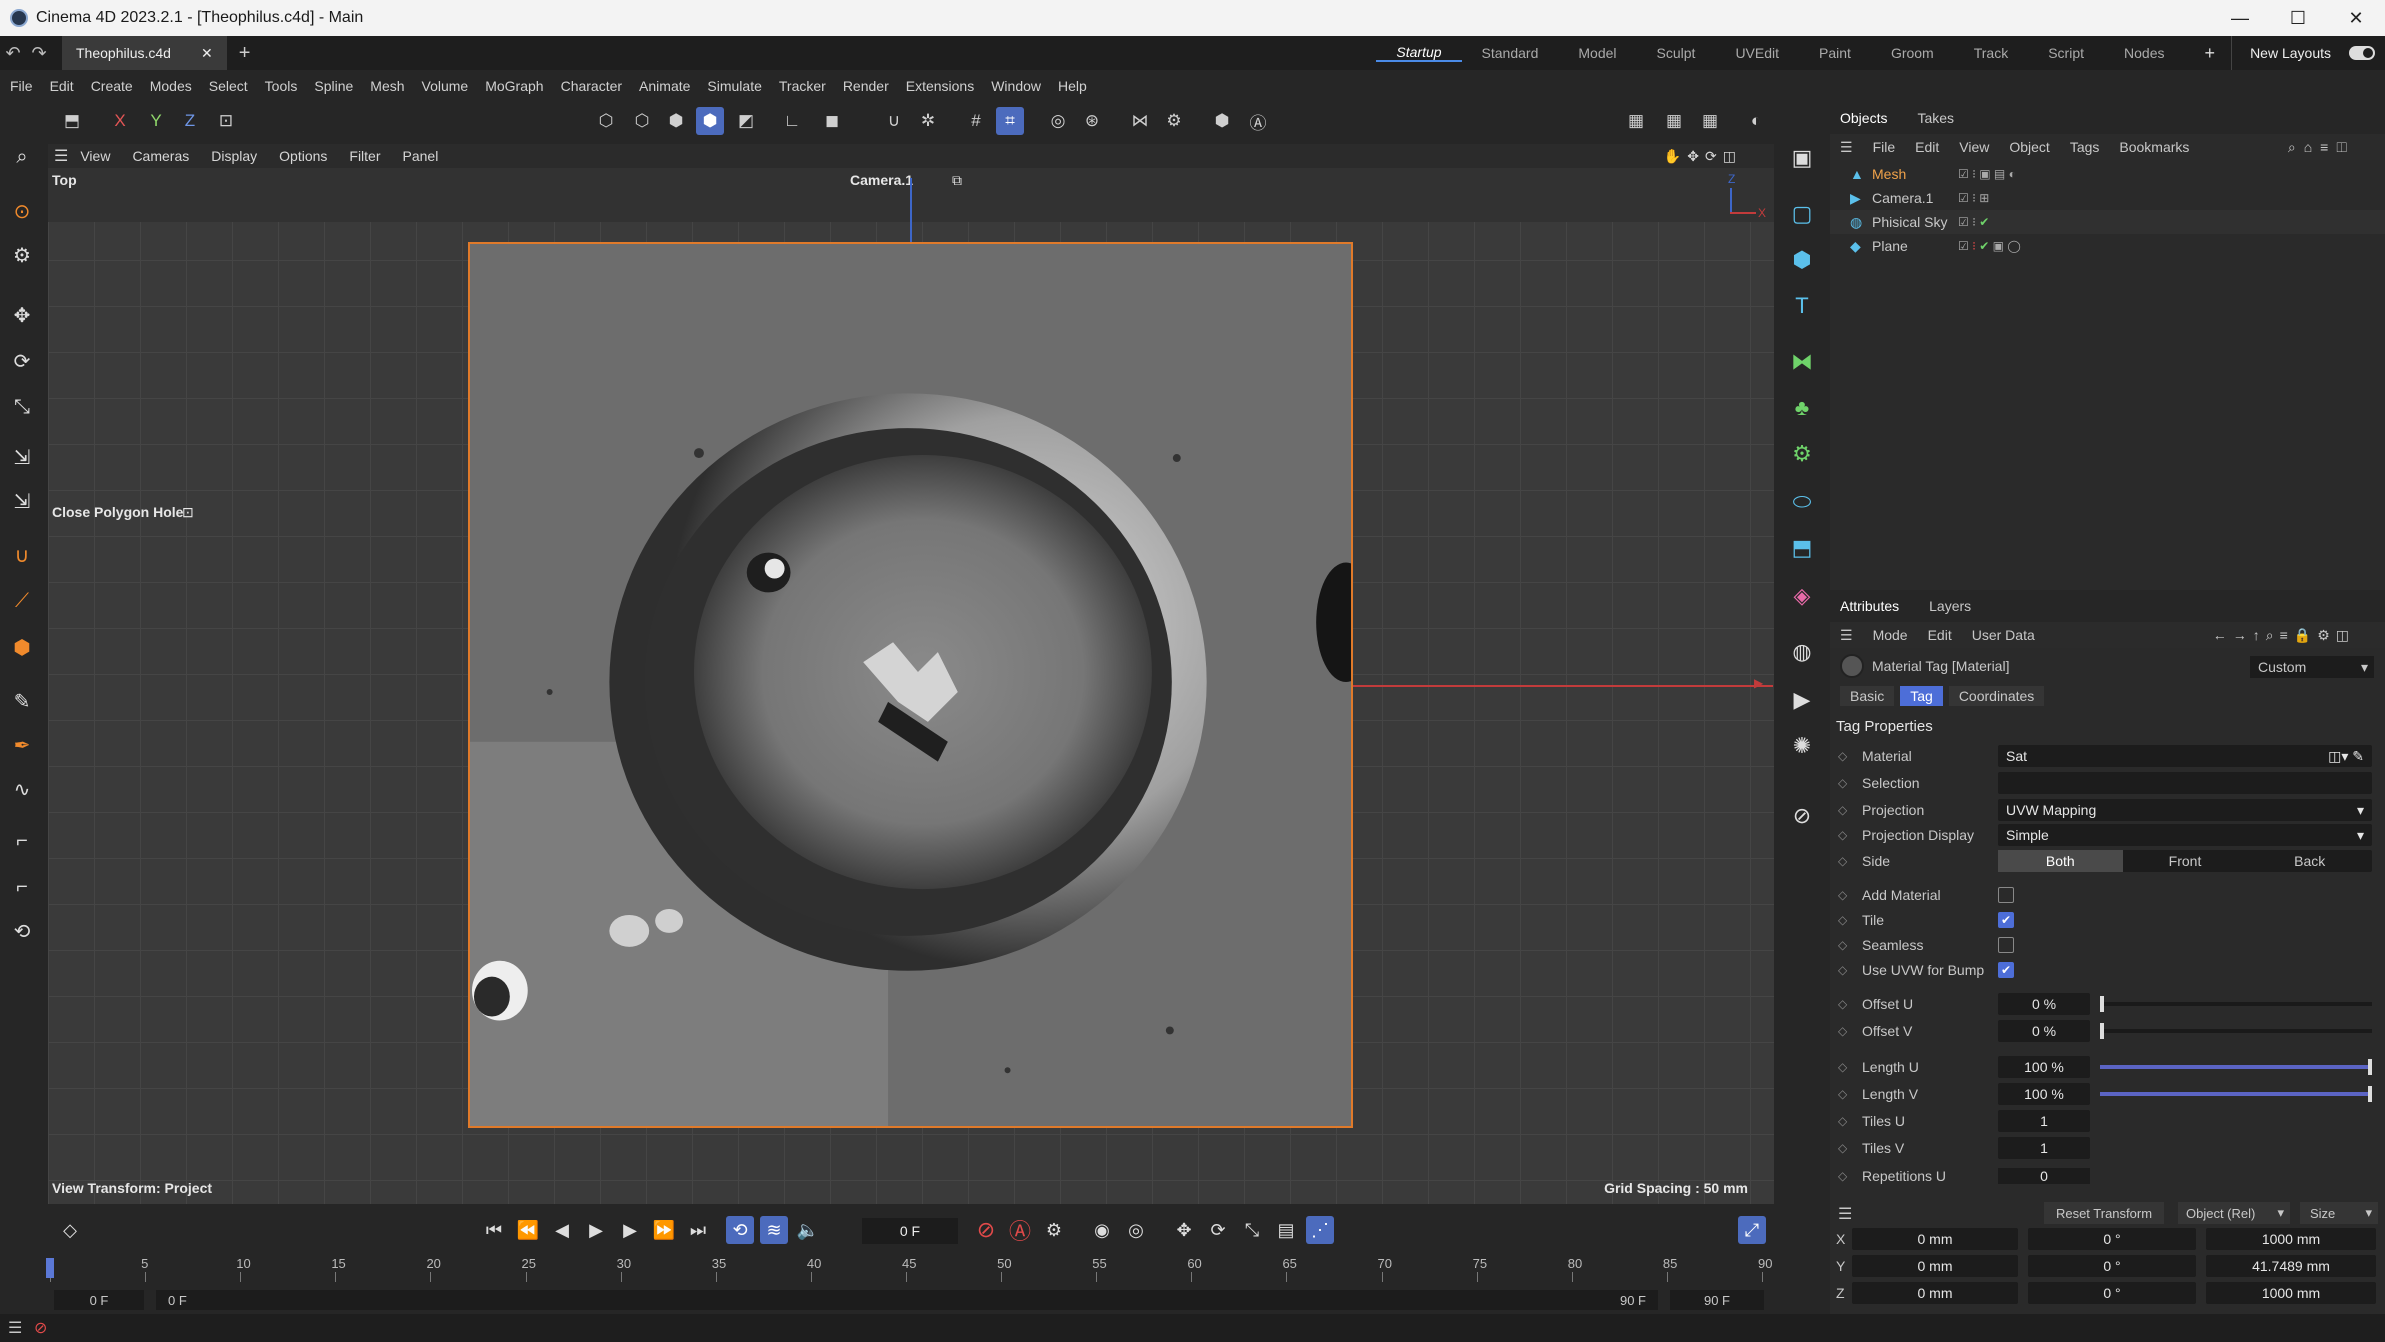  Describe the element at coordinates (160, 156) in the screenshot. I see `viewport-menu-cameras: Cameras` at that location.